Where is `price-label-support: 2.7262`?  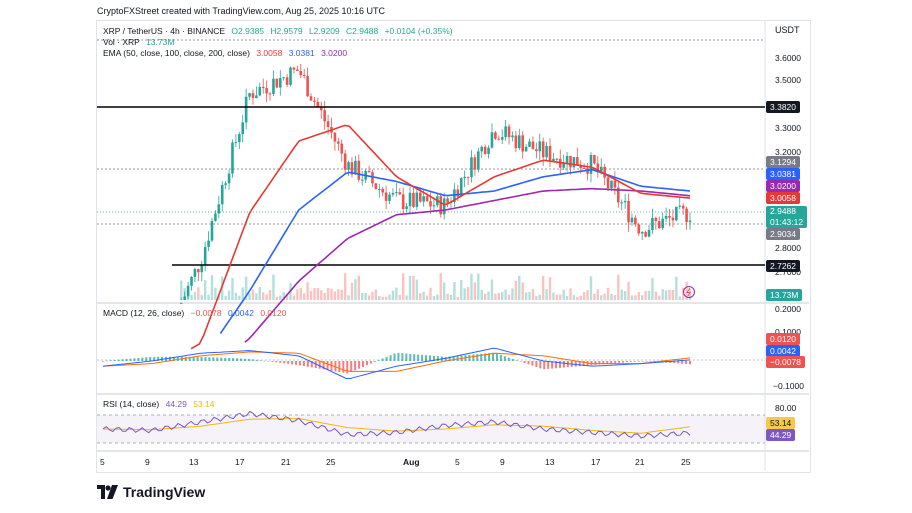 price-label-support: 2.7262 is located at coordinates (783, 266).